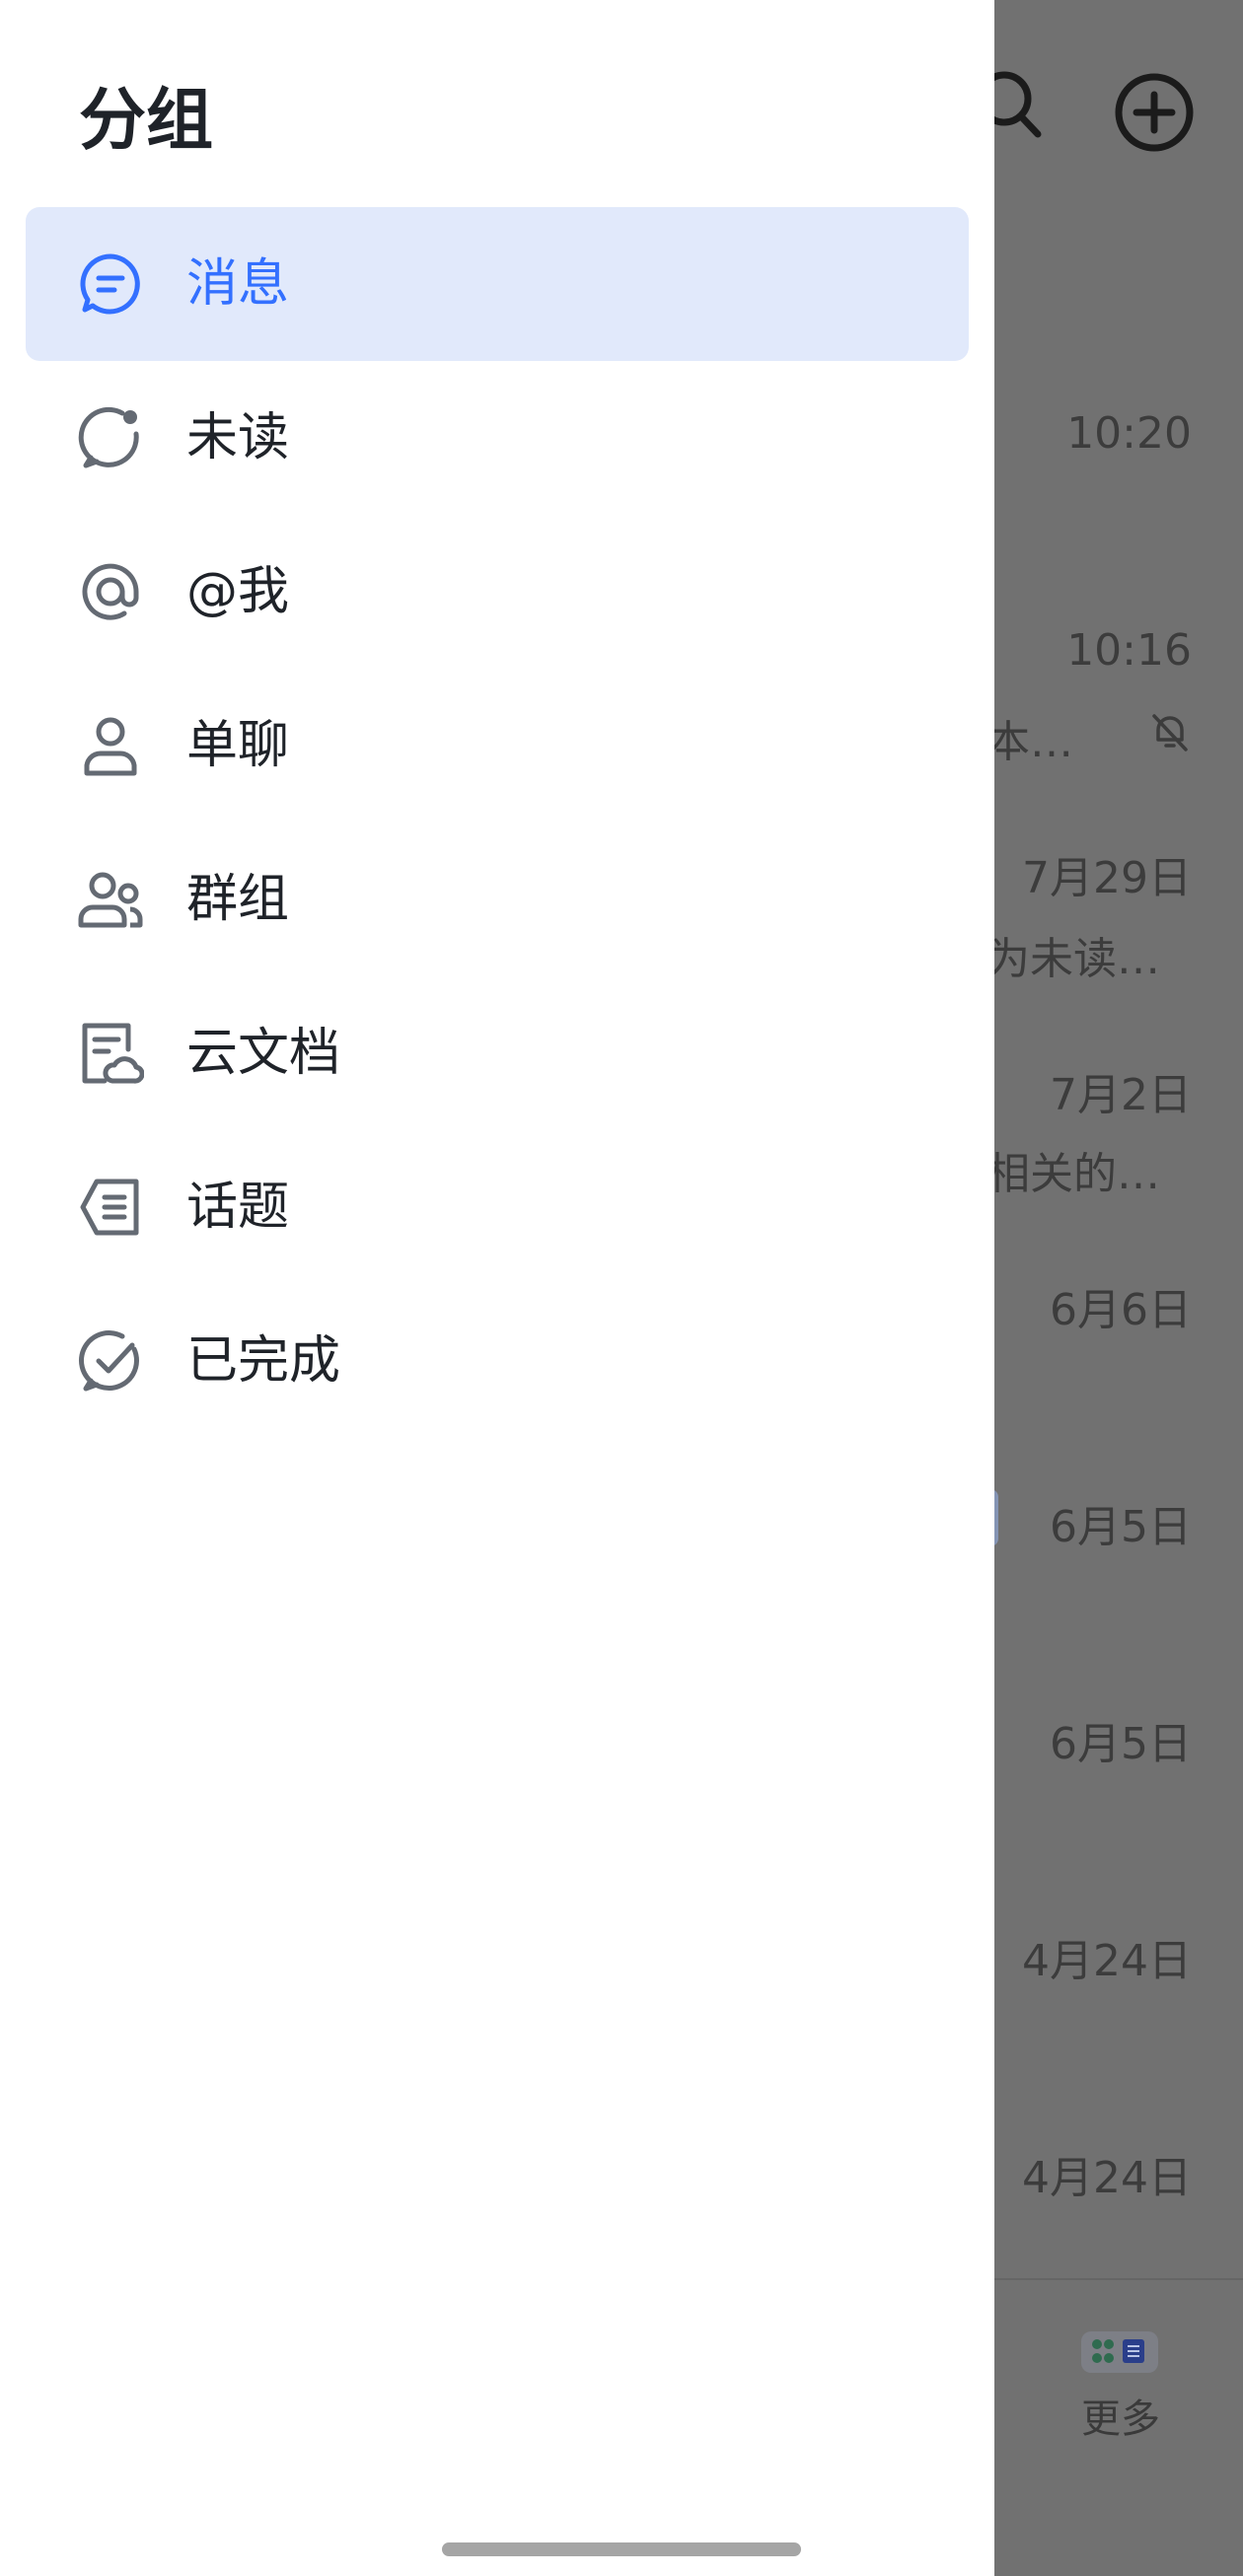 The width and height of the screenshot is (1243, 2576). Describe the element at coordinates (1107, 878) in the screenshot. I see `chat-time: 7月29日` at that location.